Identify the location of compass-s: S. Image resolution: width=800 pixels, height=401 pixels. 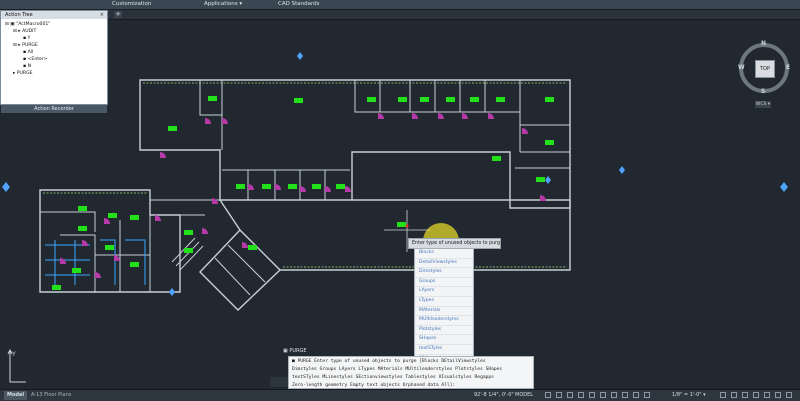
(763, 91).